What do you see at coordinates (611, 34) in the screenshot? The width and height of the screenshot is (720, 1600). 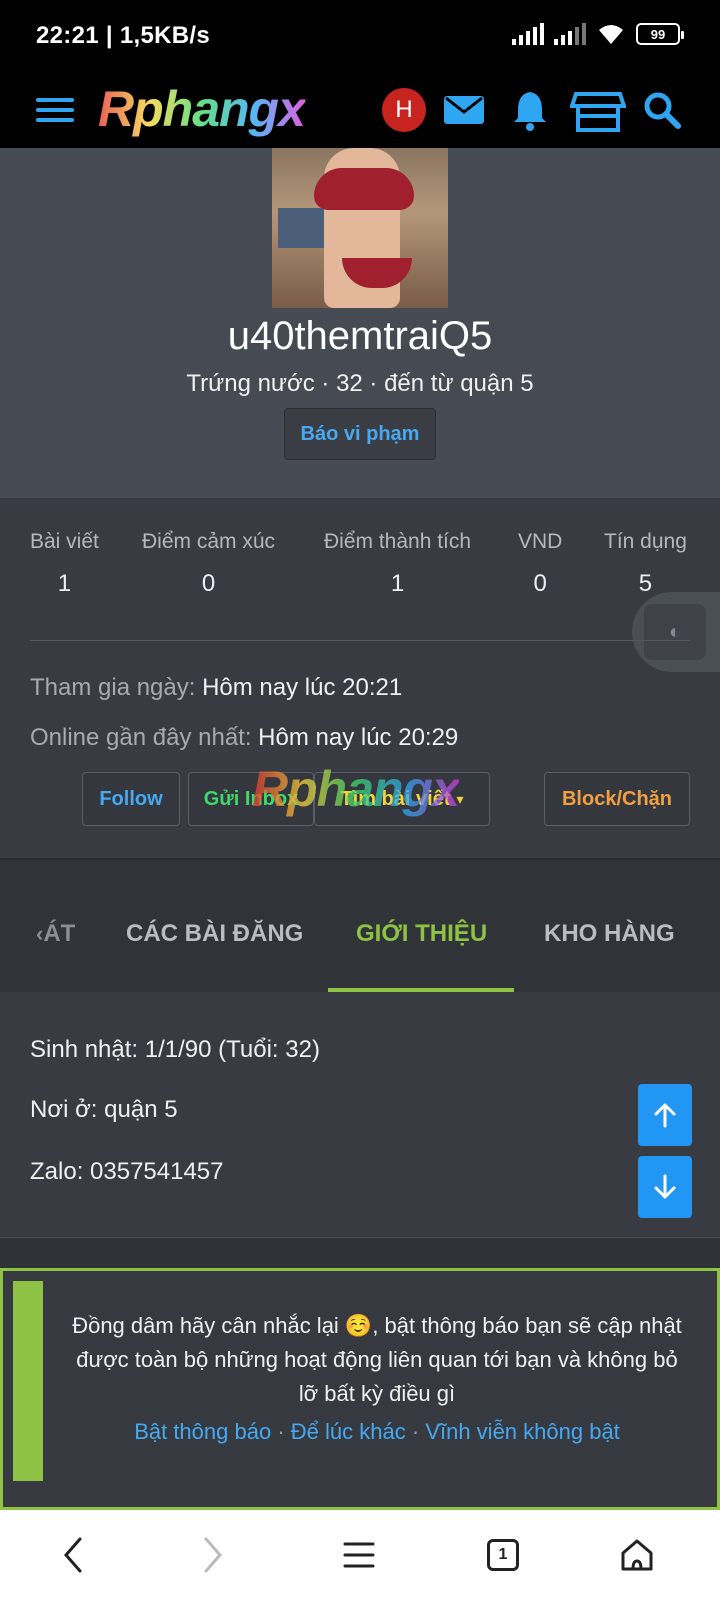 I see `wifi-icon` at bounding box center [611, 34].